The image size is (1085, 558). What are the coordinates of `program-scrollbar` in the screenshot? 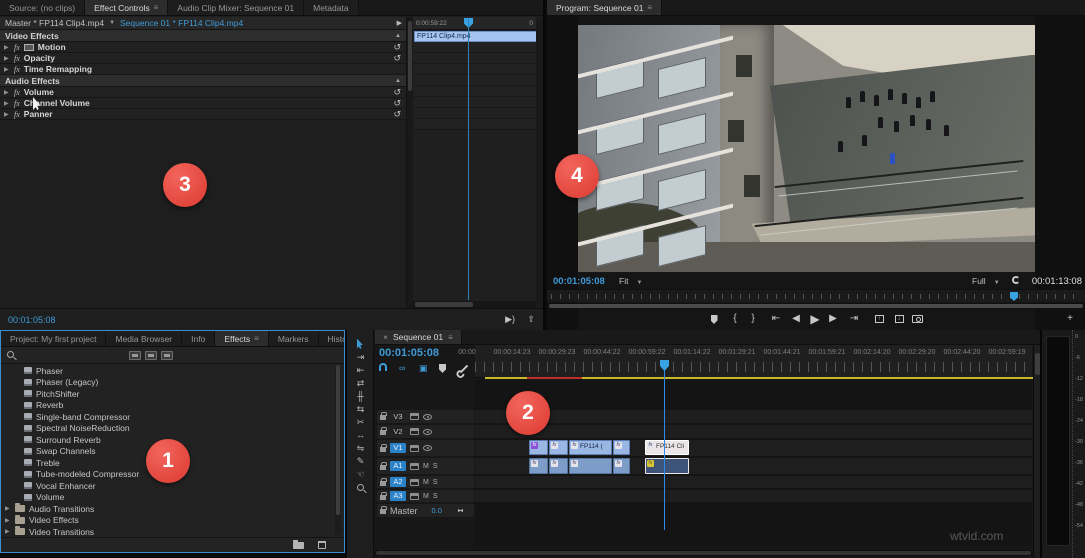 It's located at (816, 306).